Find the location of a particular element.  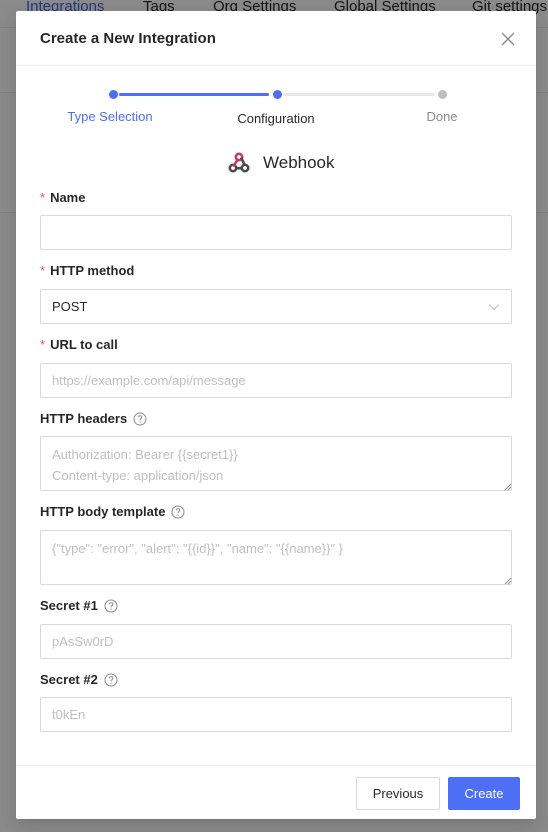

step-label-type-selection: Type Selection is located at coordinates (110, 116).